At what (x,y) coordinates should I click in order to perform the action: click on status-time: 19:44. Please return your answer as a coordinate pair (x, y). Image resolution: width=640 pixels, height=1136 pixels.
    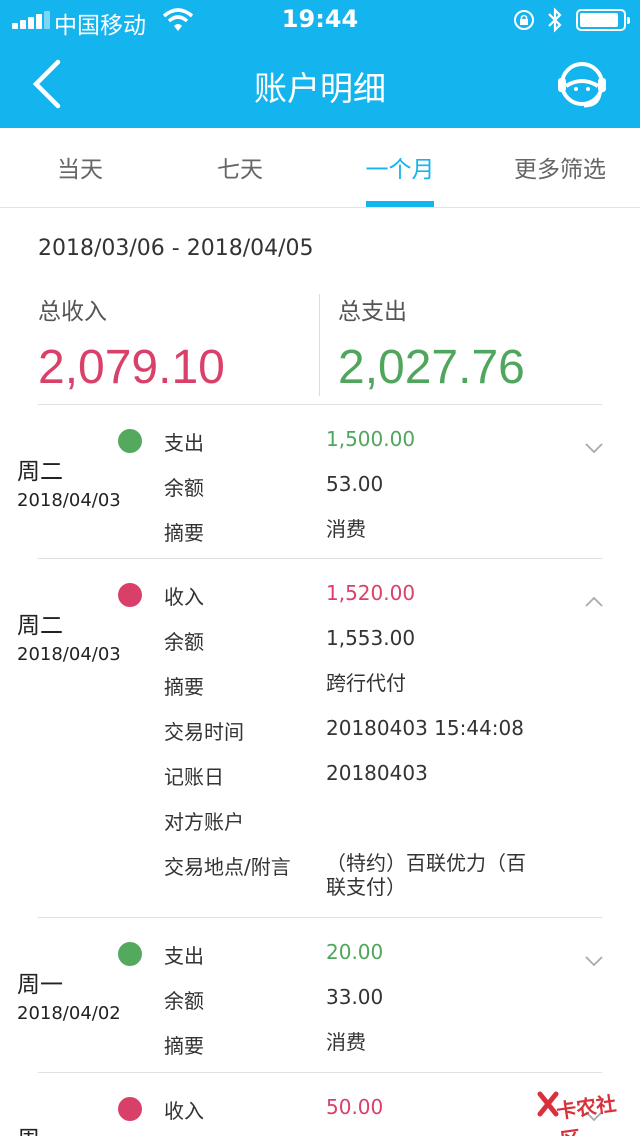
    Looking at the image, I should click on (320, 19).